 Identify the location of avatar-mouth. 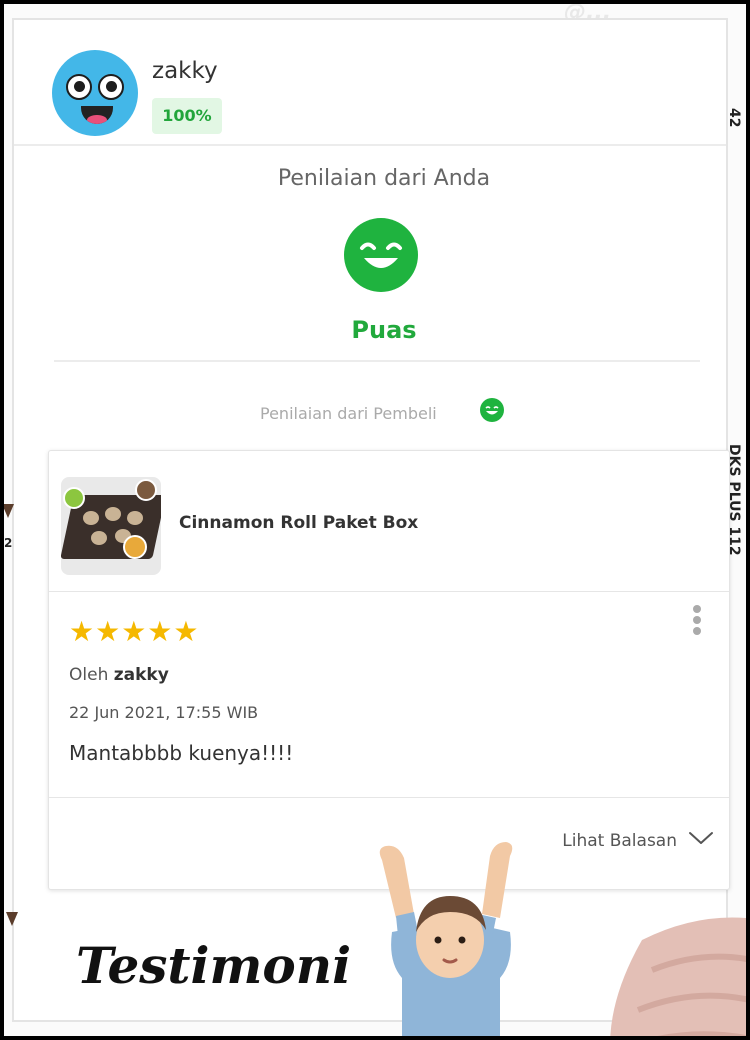
(97, 115).